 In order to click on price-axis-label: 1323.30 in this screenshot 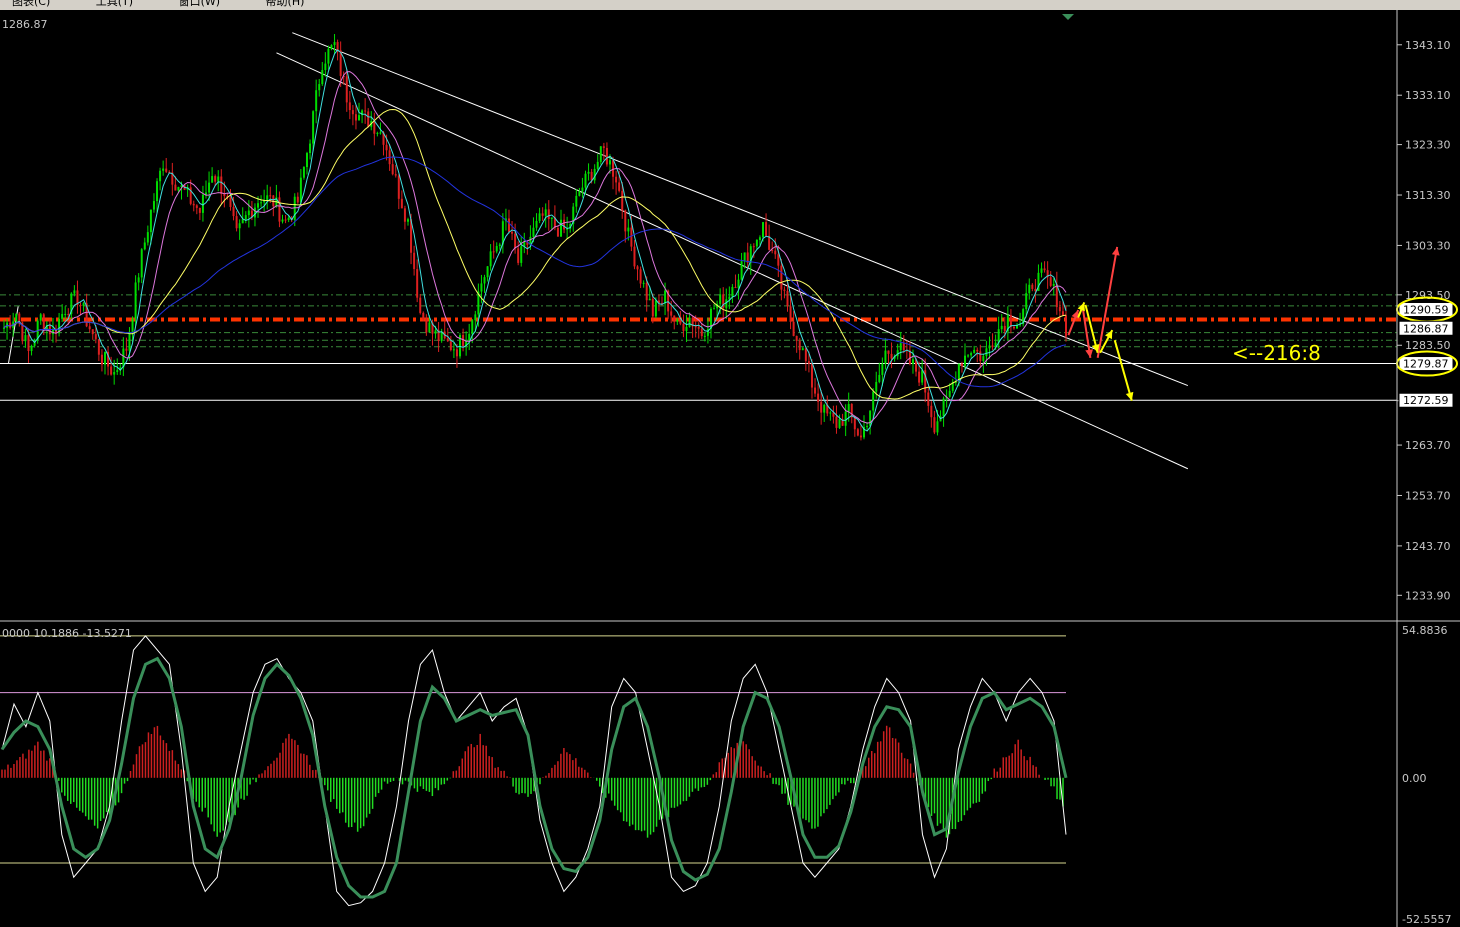, I will do `click(1428, 145)`.